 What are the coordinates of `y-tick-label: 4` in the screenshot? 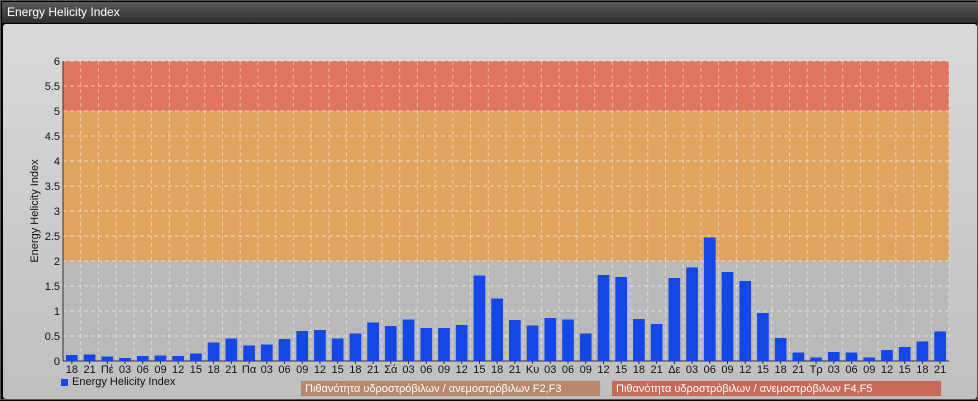 It's located at (57, 162).